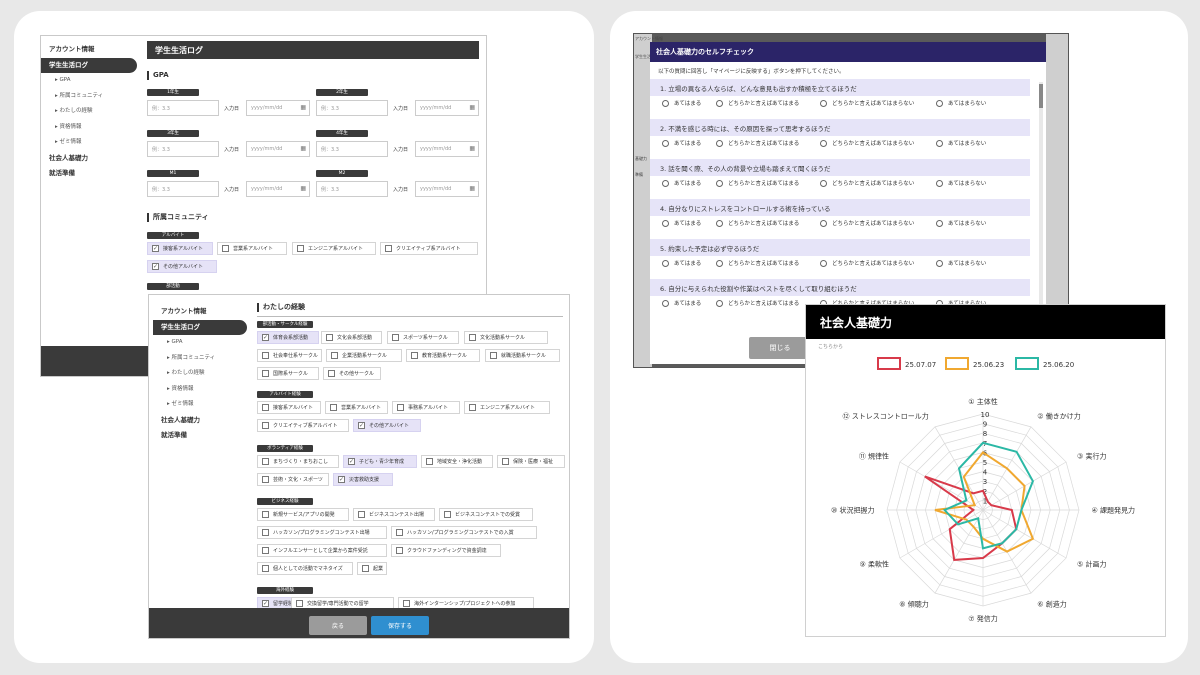  Describe the element at coordinates (780, 348) in the screenshot. I see `close-button: 閉じる` at that location.